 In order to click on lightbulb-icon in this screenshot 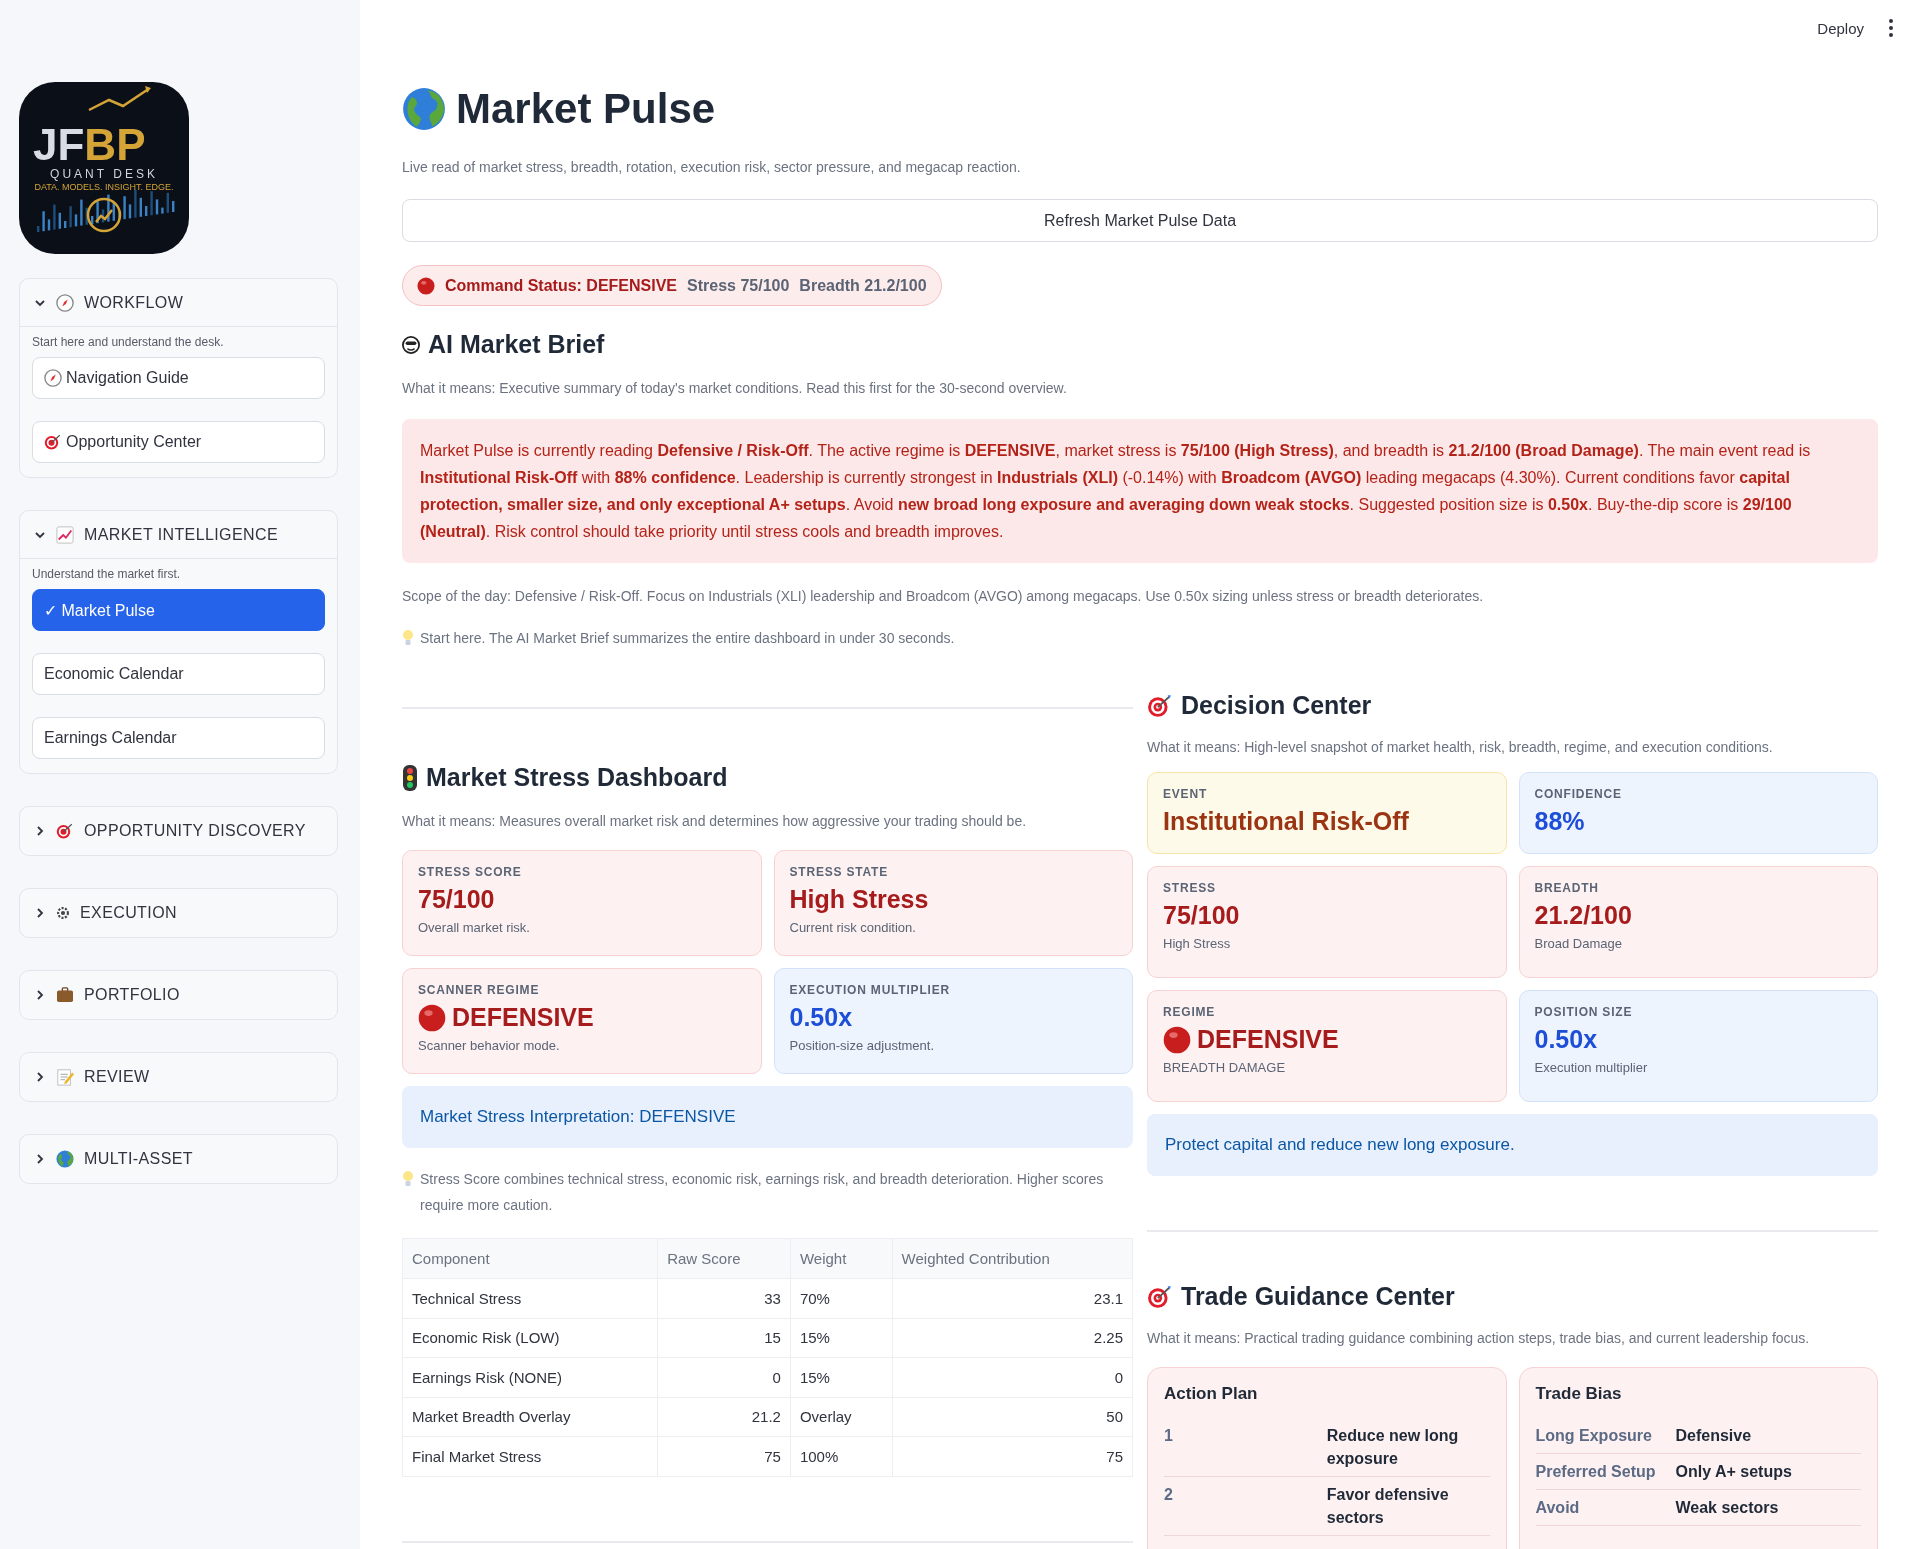, I will do `click(408, 638)`.